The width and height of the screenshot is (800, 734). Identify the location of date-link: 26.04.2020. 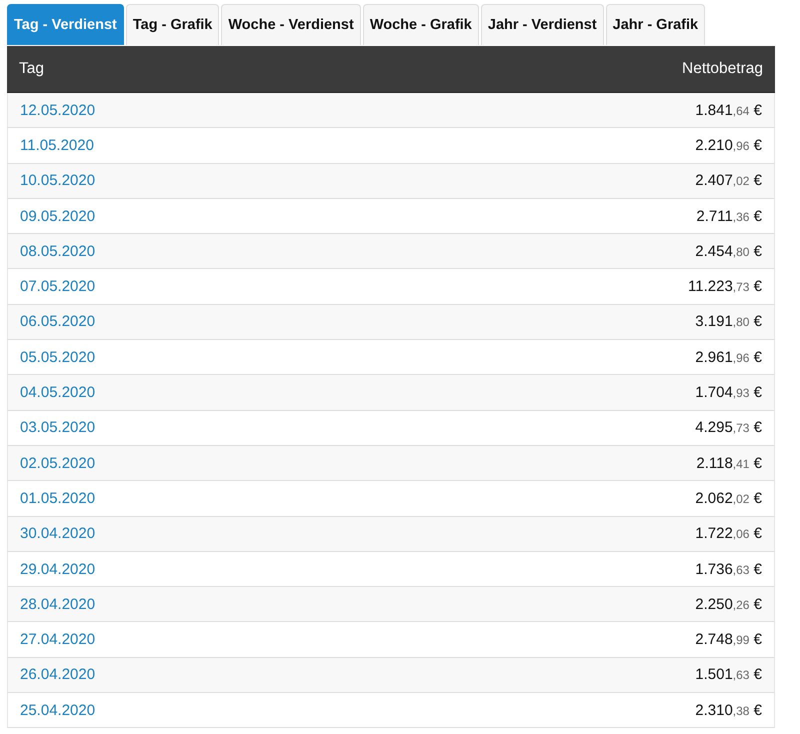
(58, 675).